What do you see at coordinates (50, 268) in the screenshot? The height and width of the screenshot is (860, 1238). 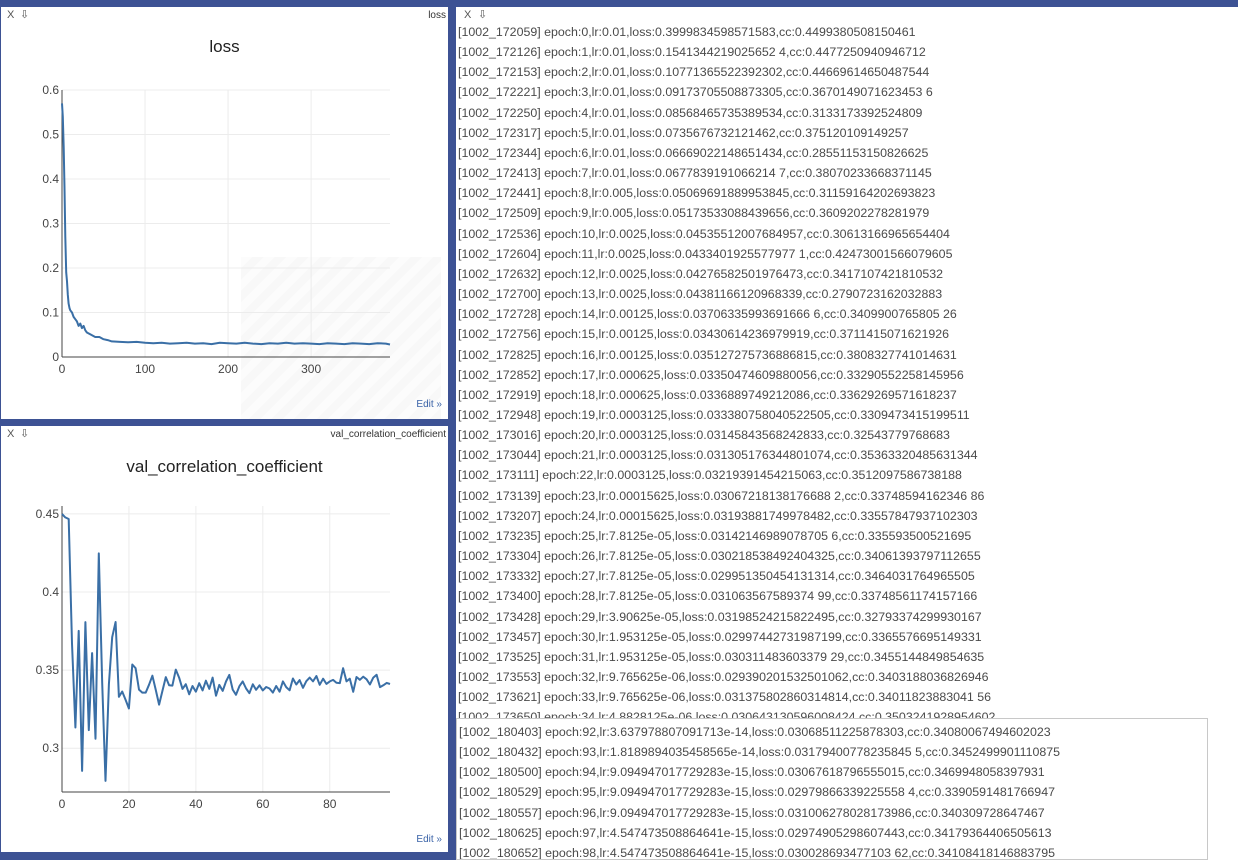 I see `y-tick-label: 0.2` at bounding box center [50, 268].